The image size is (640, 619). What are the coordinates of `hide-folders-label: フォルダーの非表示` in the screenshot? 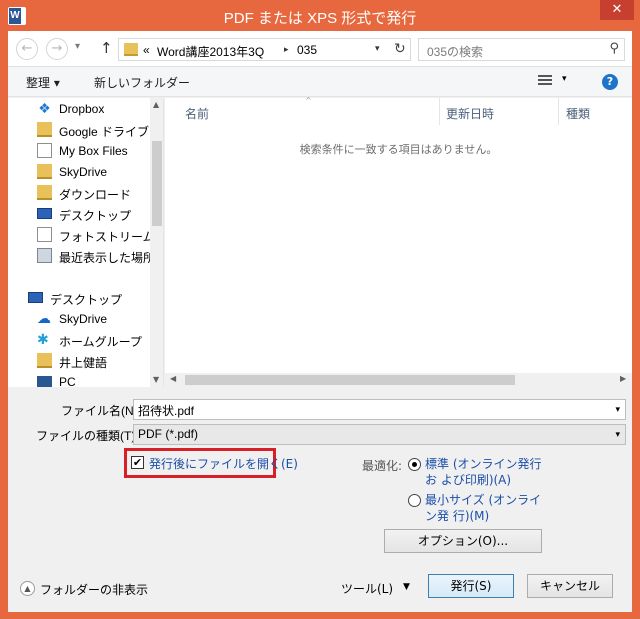 It's located at (94, 590).